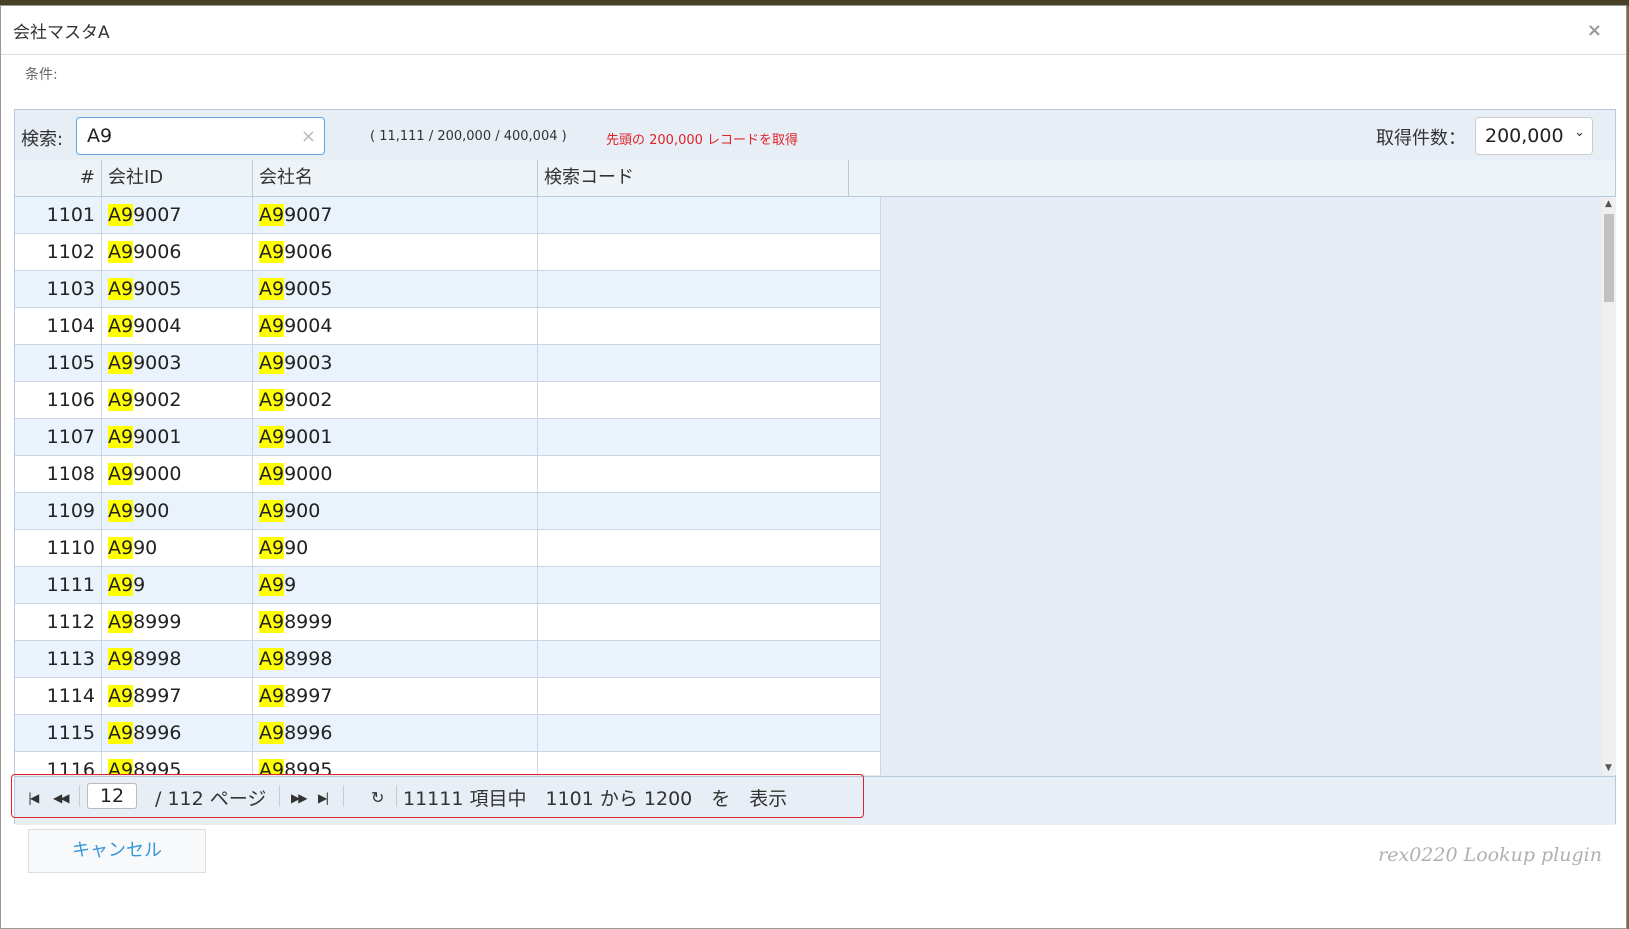 The image size is (1629, 929). What do you see at coordinates (58, 252) in the screenshot?
I see `row-number-cell: 1102` at bounding box center [58, 252].